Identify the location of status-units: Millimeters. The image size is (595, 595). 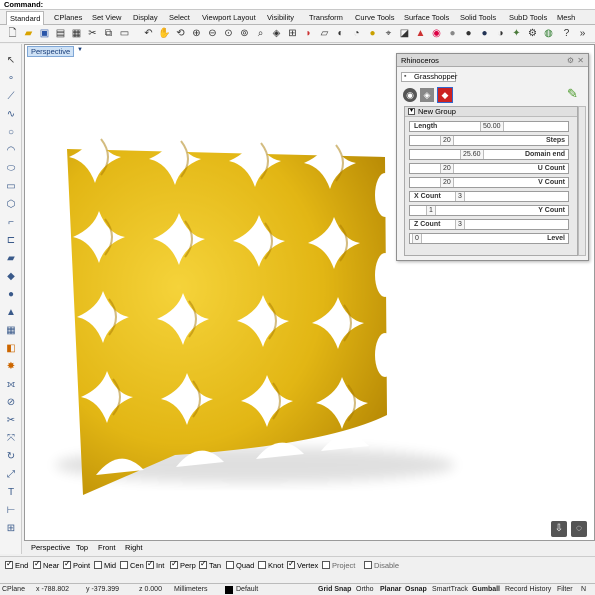
(190, 590).